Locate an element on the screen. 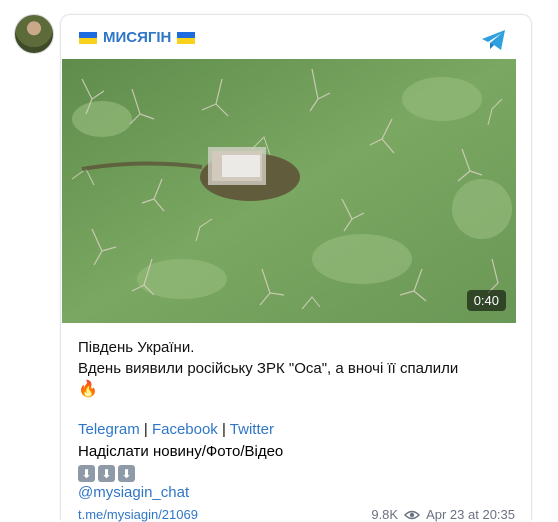 The image size is (558, 522). post-date: Apr 23 at 20:35 is located at coordinates (470, 514).